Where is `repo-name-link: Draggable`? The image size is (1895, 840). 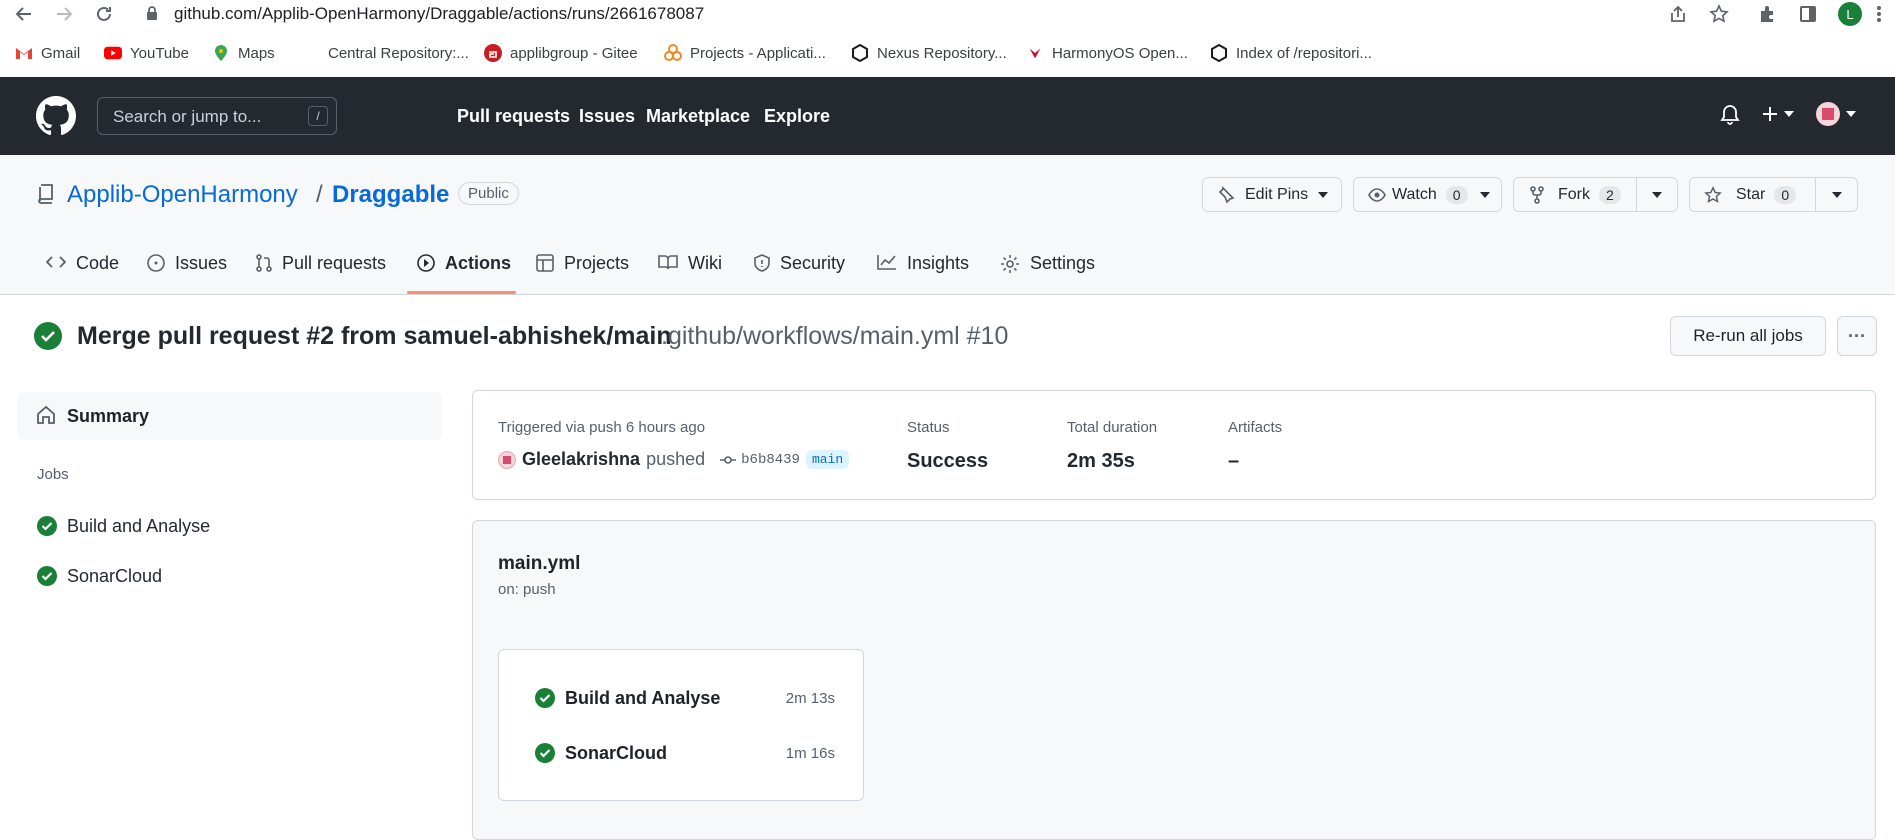
repo-name-link: Draggable is located at coordinates (390, 195).